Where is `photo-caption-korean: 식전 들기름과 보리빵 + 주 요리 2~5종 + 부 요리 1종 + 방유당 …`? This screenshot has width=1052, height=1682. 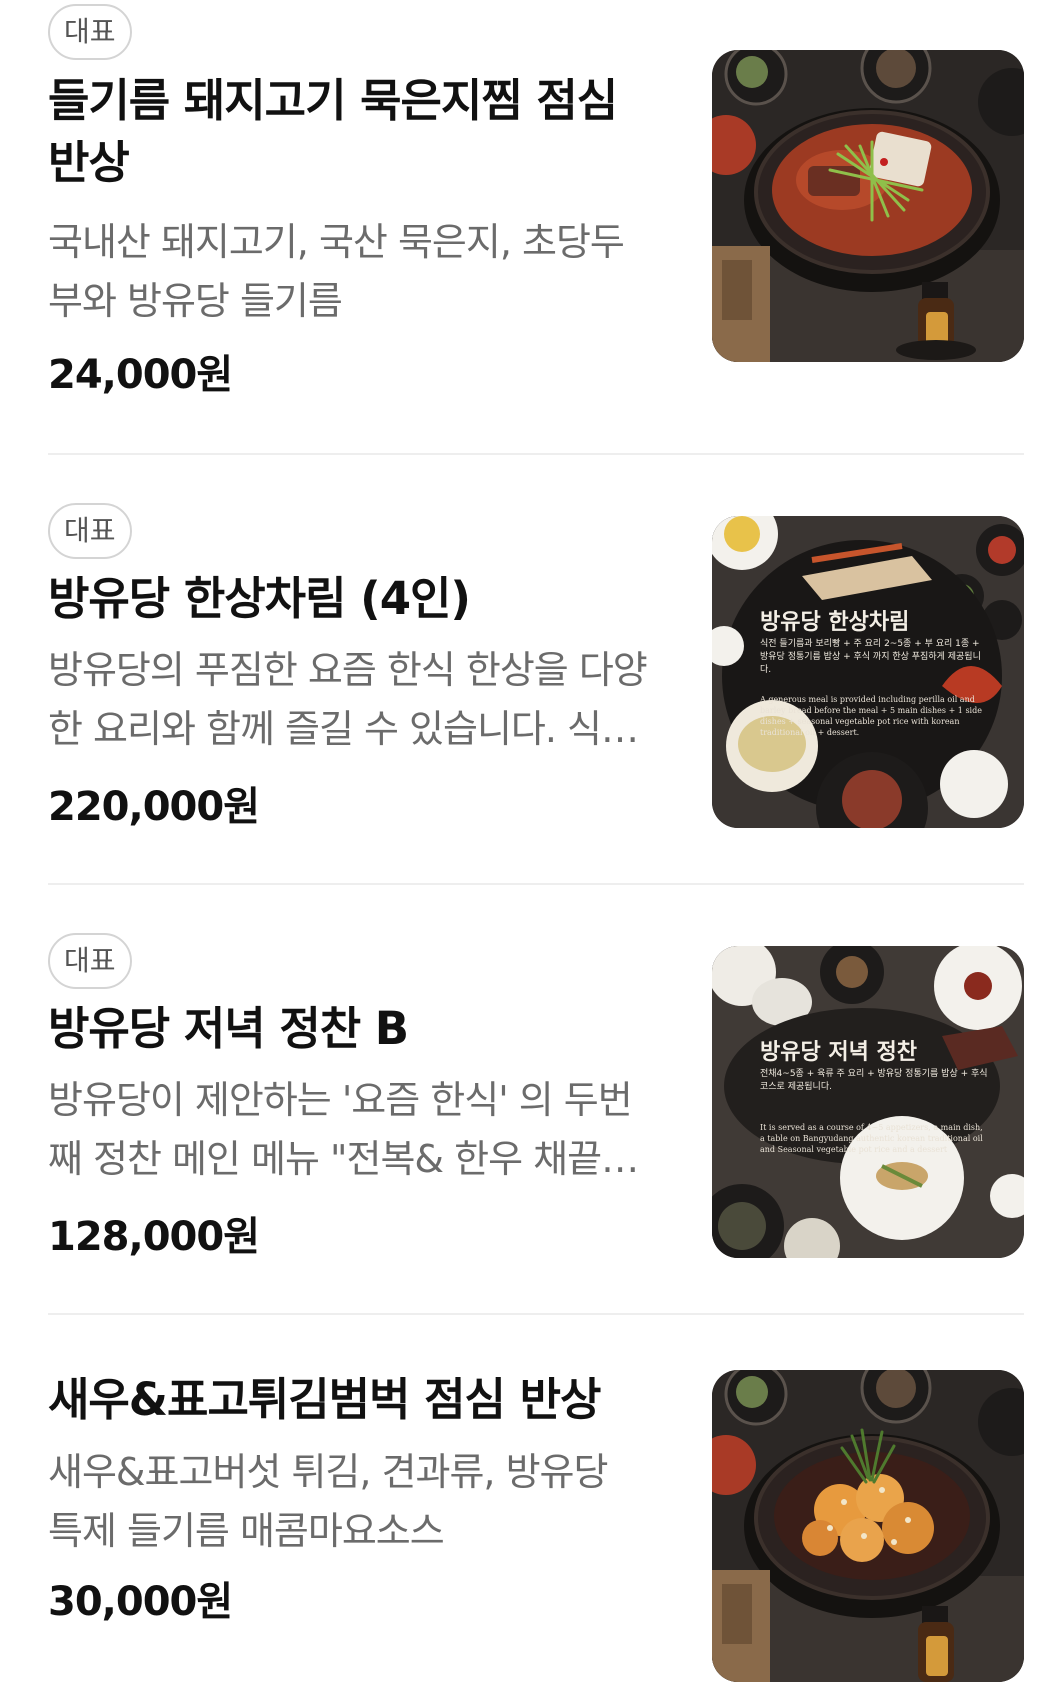 photo-caption-korean: 식전 들기름과 보리빵 + 주 요리 2~5종 + 부 요리 1종 + 방유당 … is located at coordinates (870, 657).